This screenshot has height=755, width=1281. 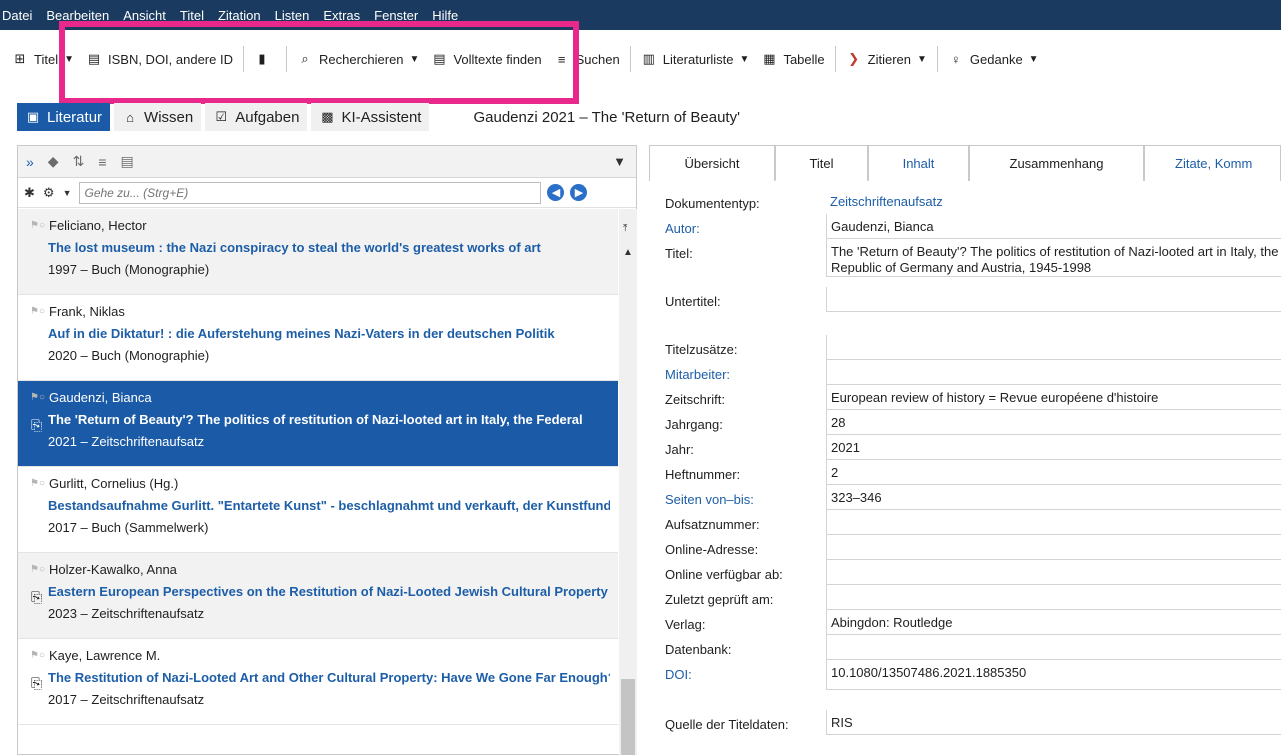 What do you see at coordinates (737, 225) in the screenshot?
I see `field-label-link: Autor:` at bounding box center [737, 225].